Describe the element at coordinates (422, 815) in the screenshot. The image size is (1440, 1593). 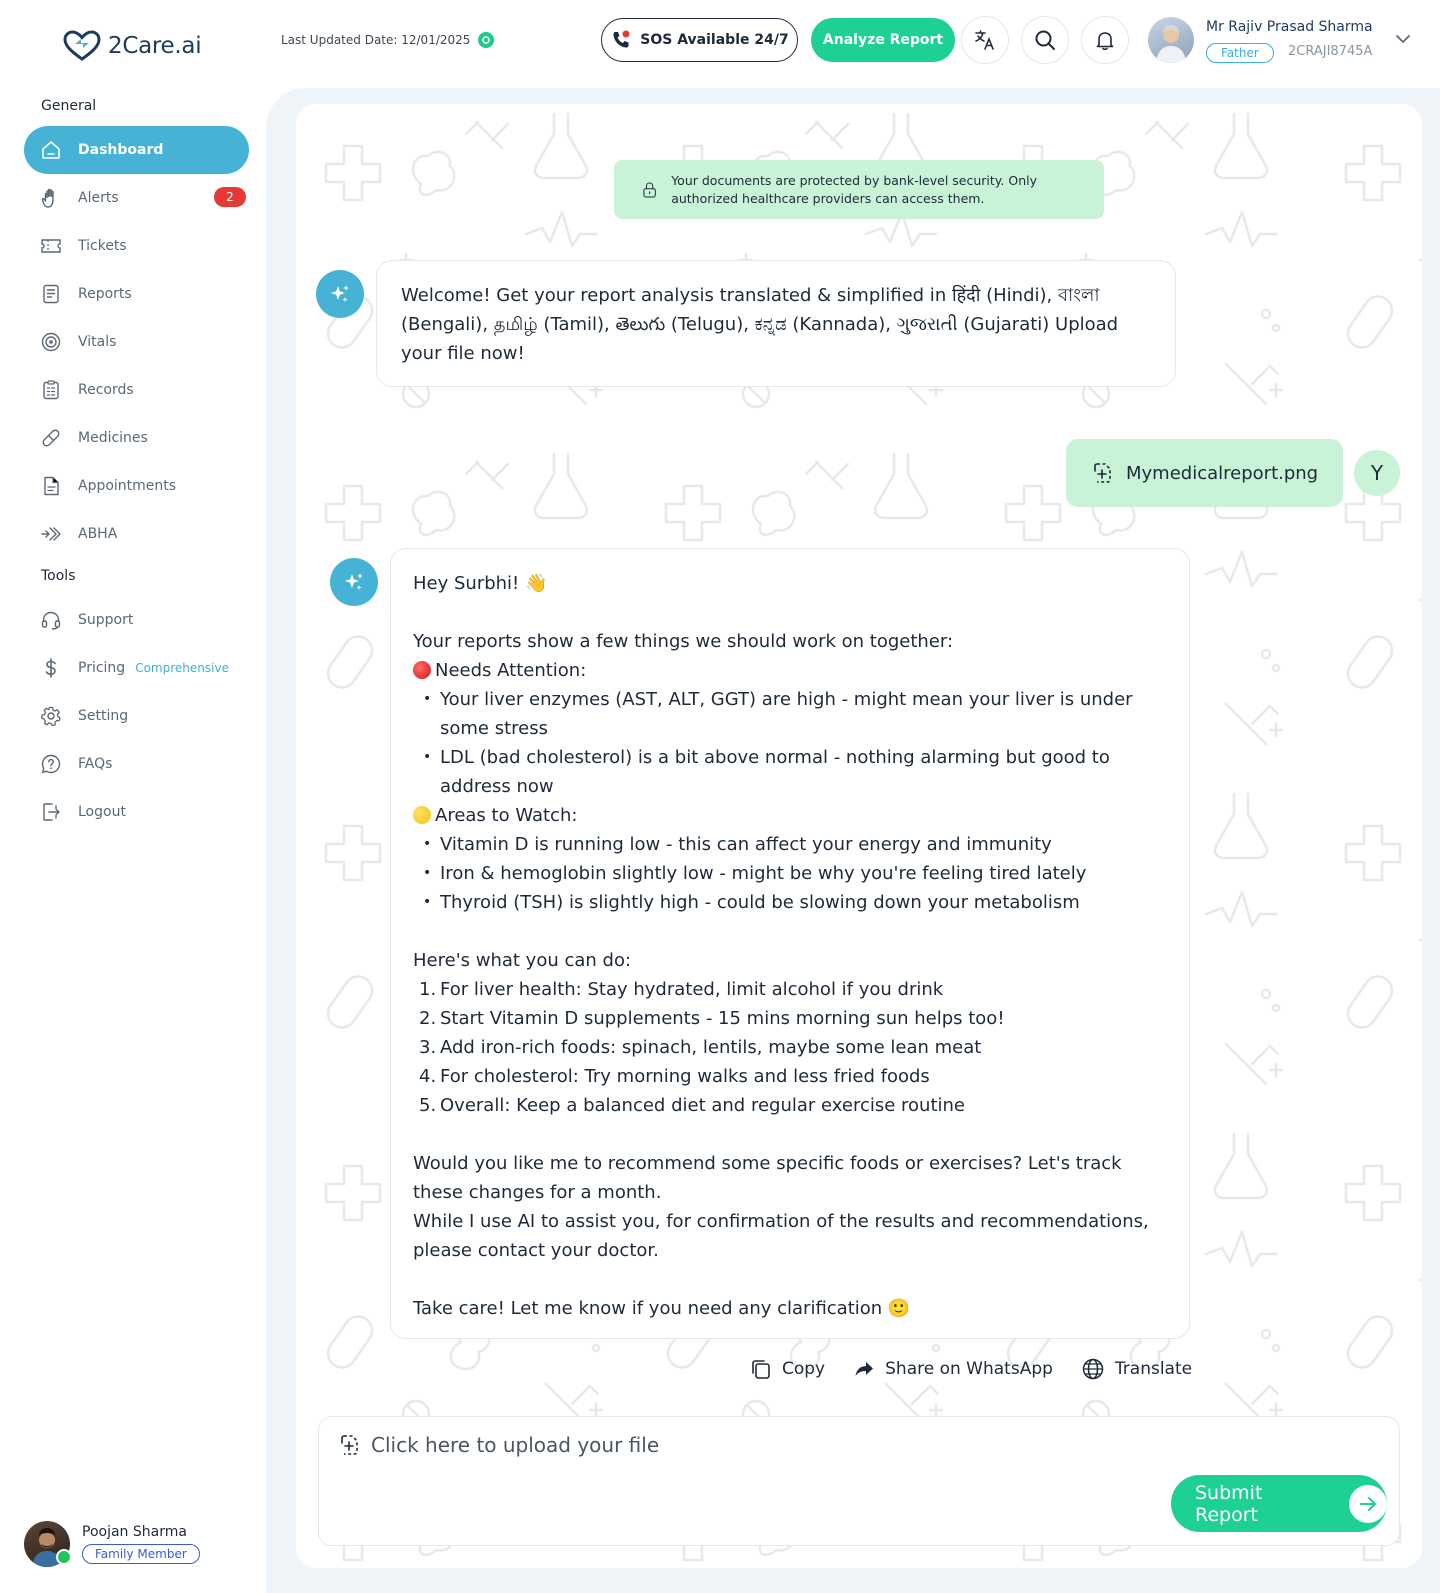
I see `yellow-circle-icon` at that location.